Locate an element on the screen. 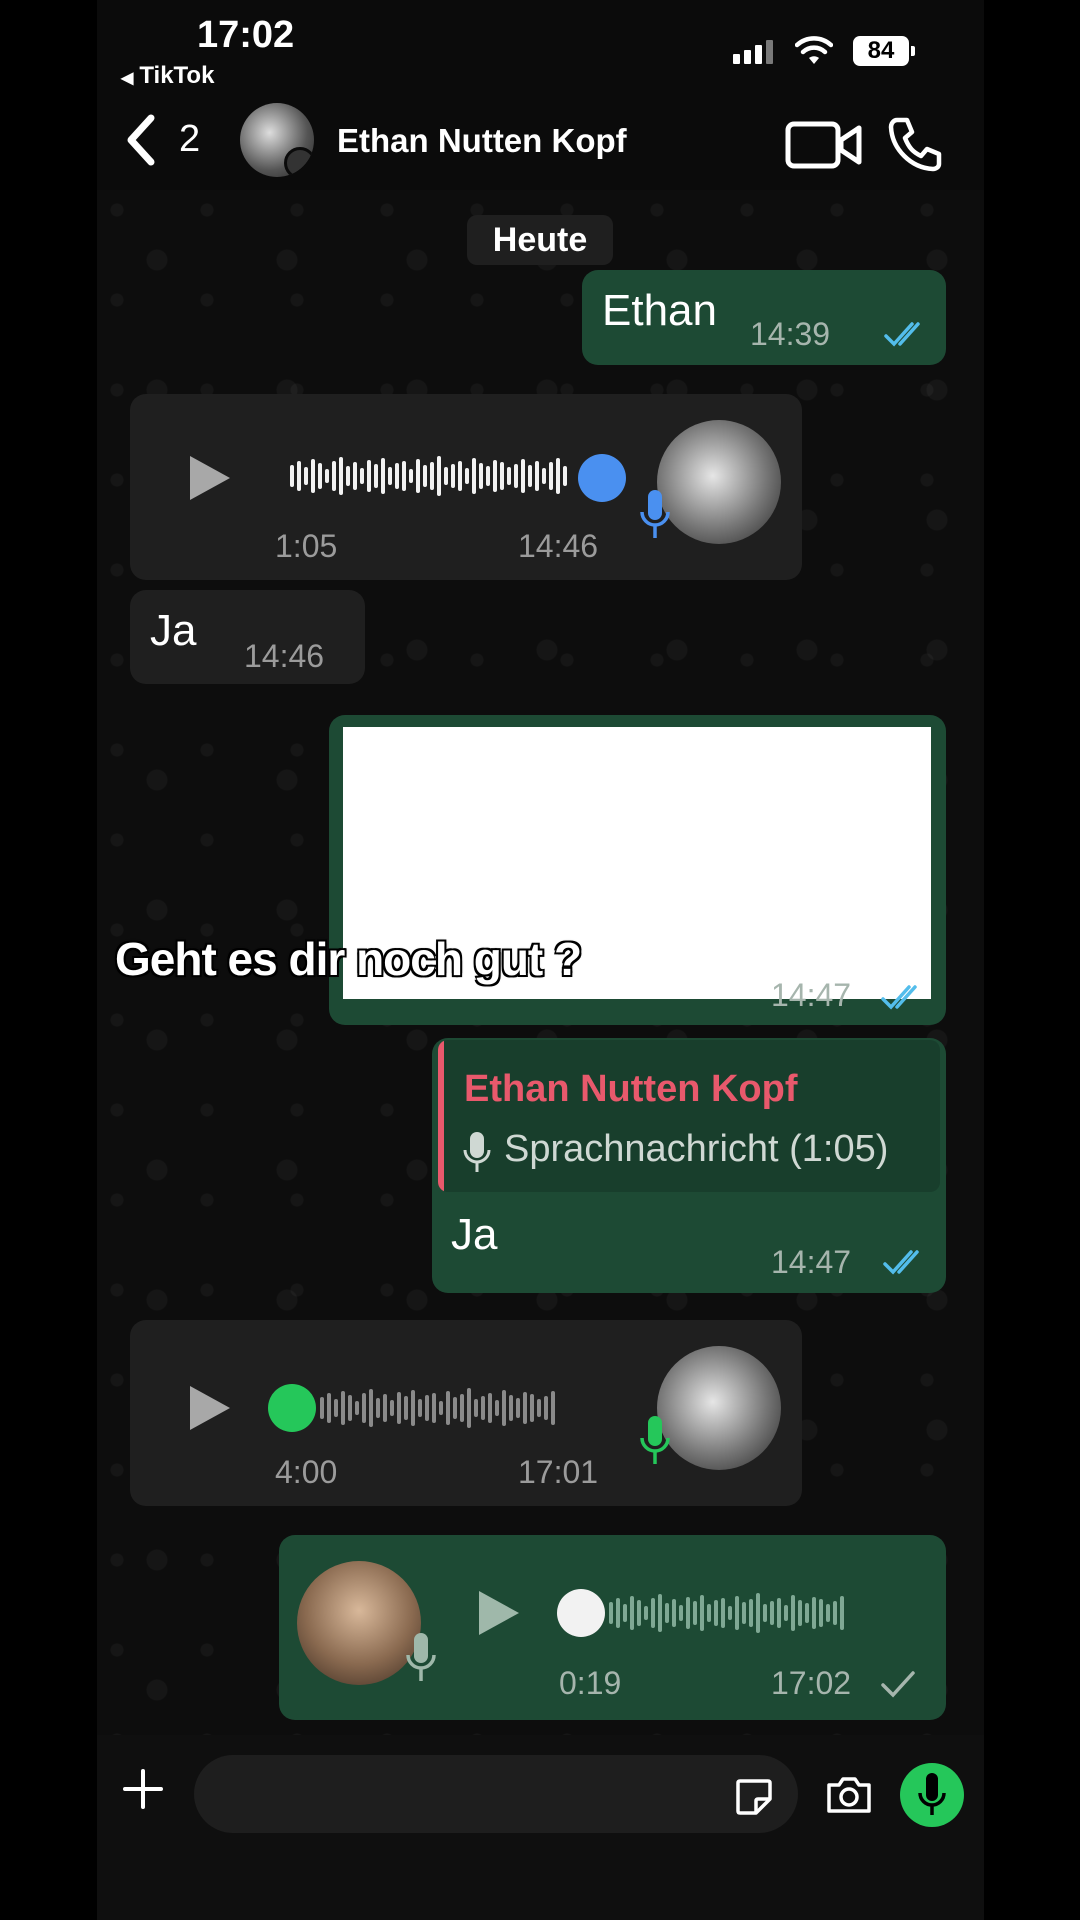 The image size is (1080, 1920). voice-message-incoming: 1:05 14:46 is located at coordinates (466, 487).